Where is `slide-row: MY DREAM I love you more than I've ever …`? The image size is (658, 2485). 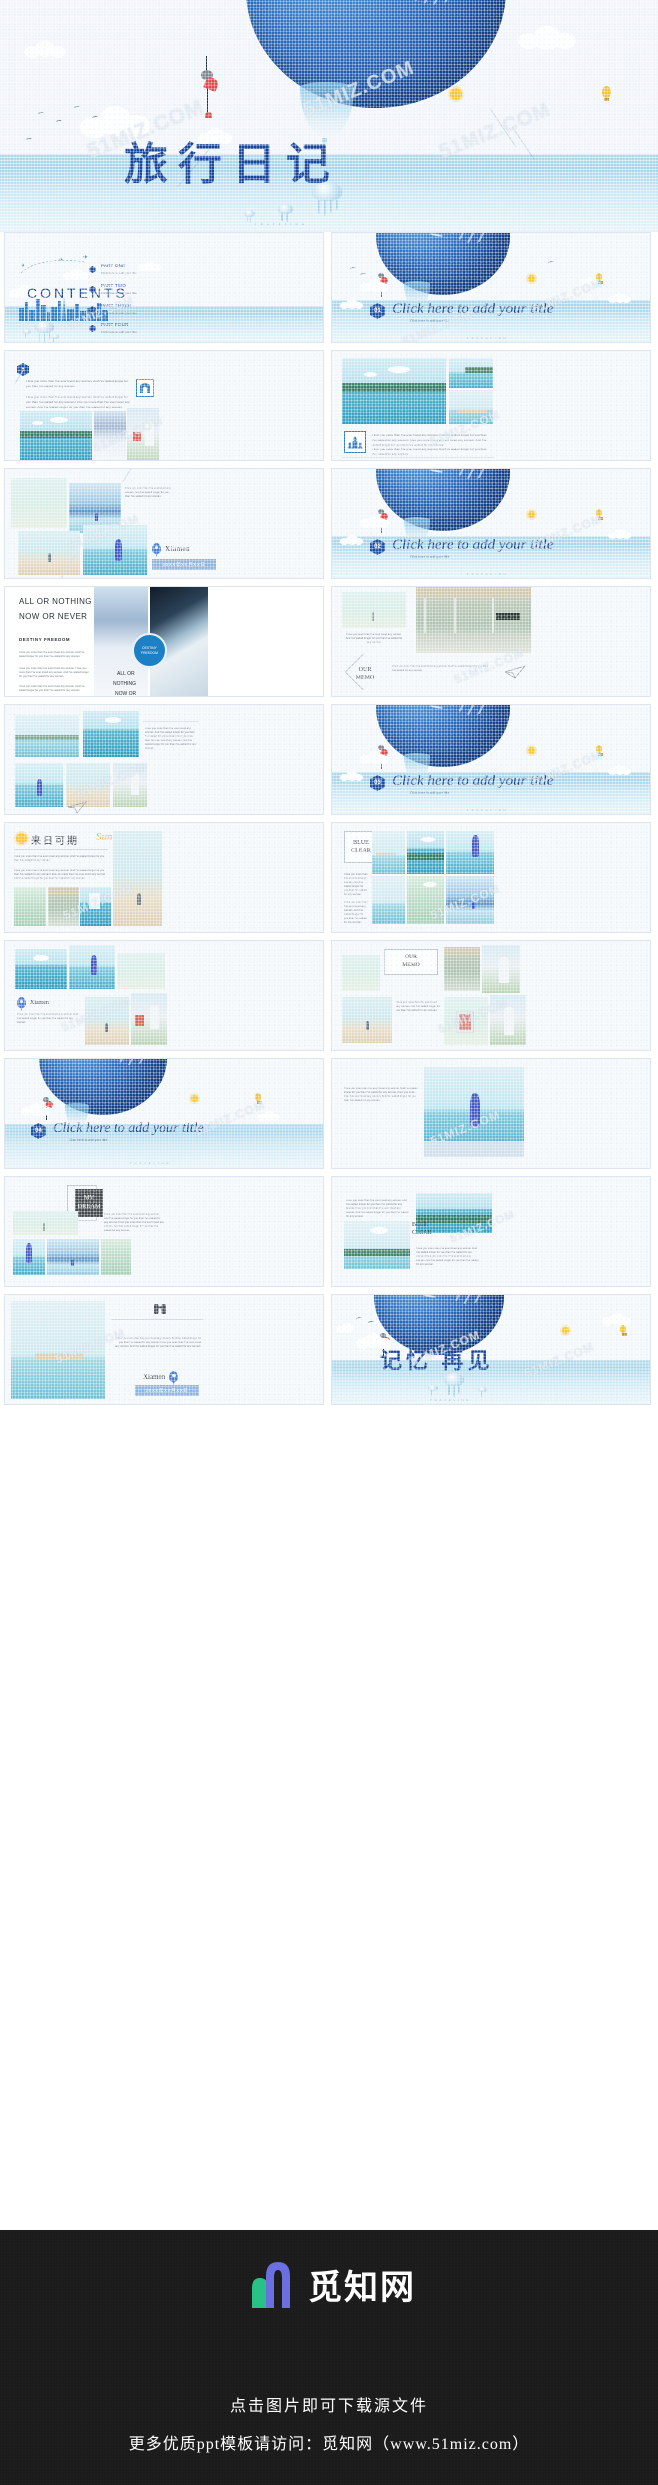 slide-row: MY DREAM I love you more than I've ever … is located at coordinates (329, 1231).